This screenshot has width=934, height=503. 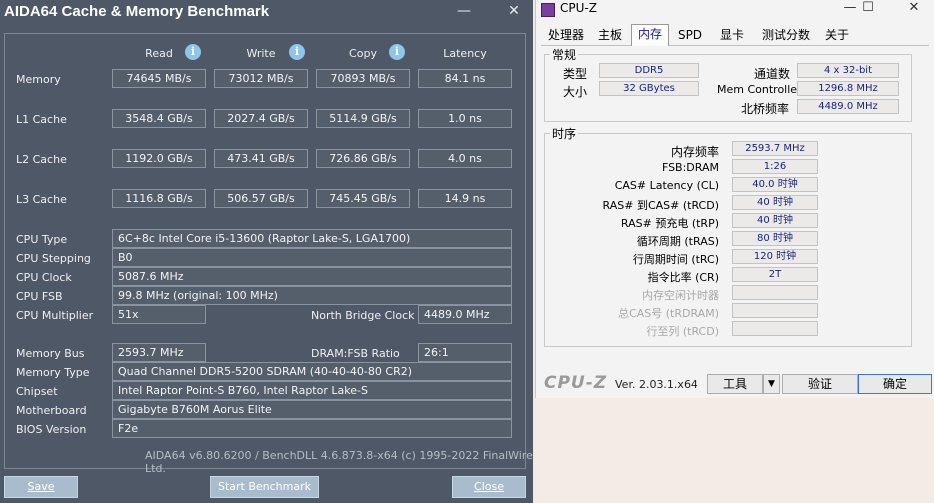 I want to click on desktop-background, so click(x=734, y=450).